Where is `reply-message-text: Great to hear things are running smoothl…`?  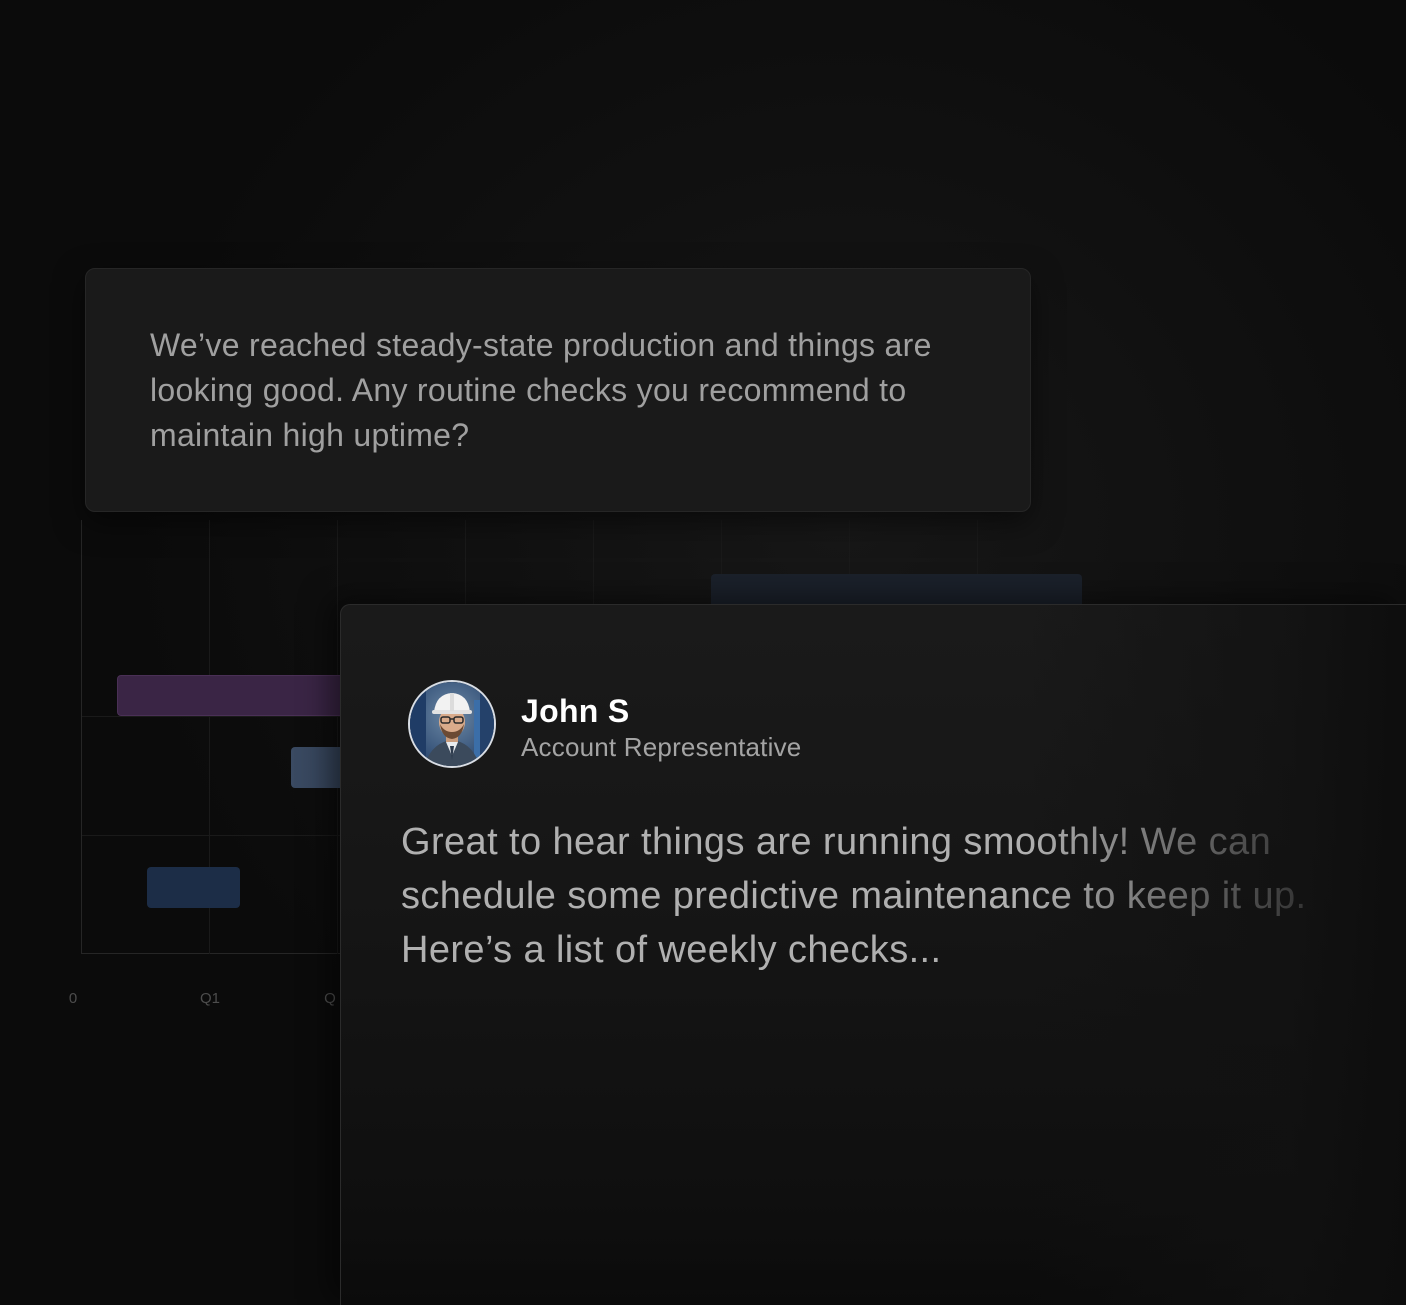
reply-message-text: Great to hear things are running smoothl… is located at coordinates (854, 896).